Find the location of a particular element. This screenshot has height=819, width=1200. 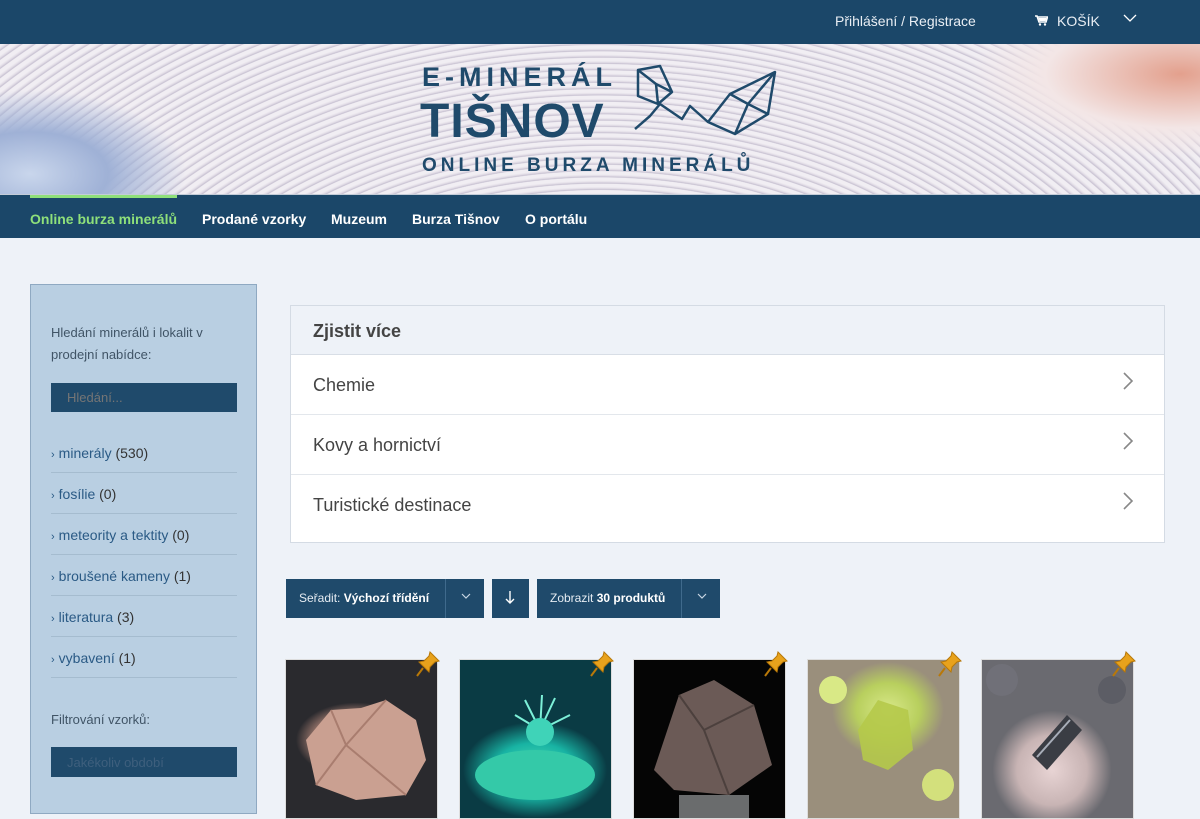

arrow-down-icon is located at coordinates (510, 599).